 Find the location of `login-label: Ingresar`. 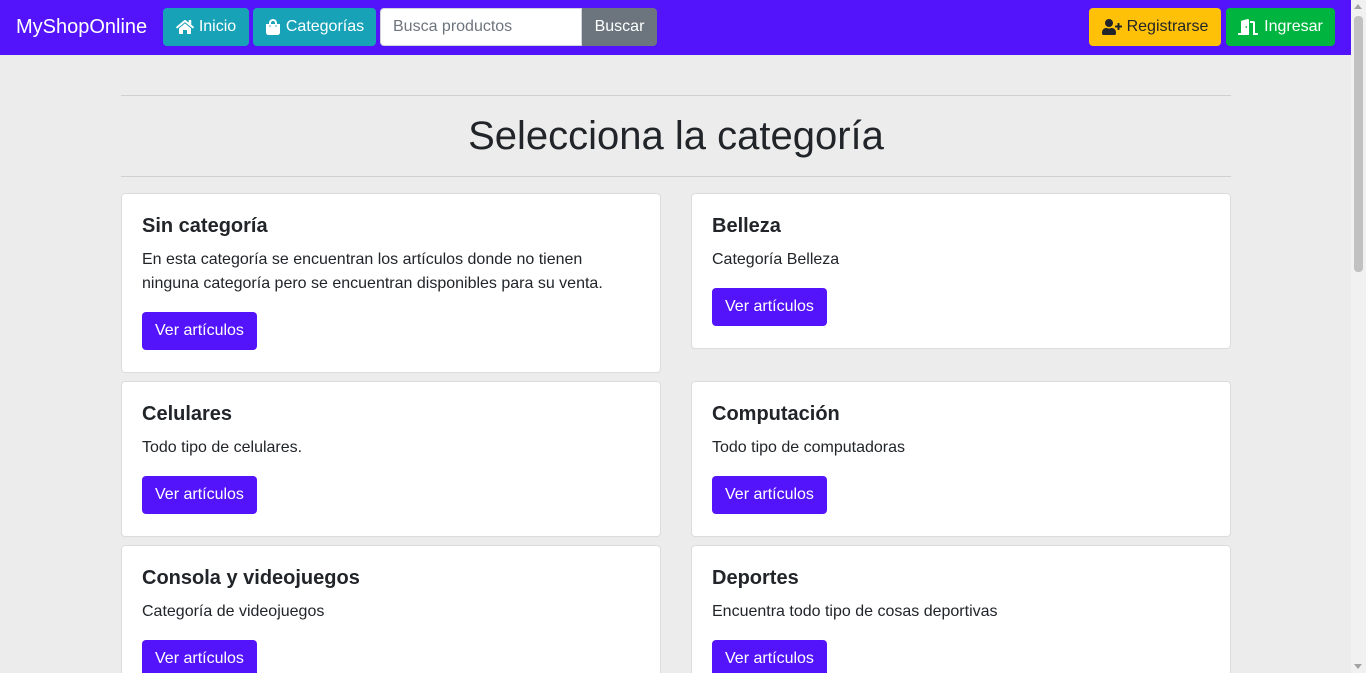

login-label: Ingresar is located at coordinates (1293, 26).